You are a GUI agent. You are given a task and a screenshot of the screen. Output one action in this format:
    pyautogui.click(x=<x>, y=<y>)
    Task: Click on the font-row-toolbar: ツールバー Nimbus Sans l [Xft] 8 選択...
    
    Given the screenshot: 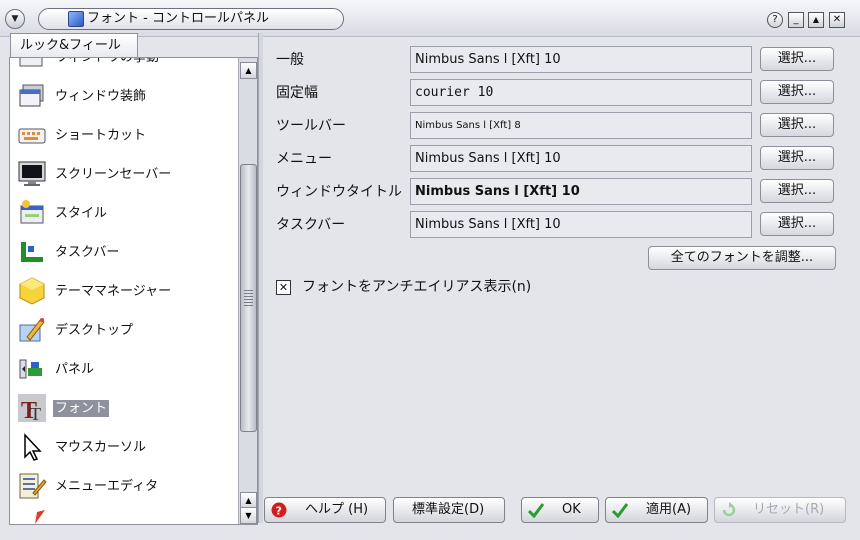 What is the action you would take?
    pyautogui.click(x=556, y=126)
    